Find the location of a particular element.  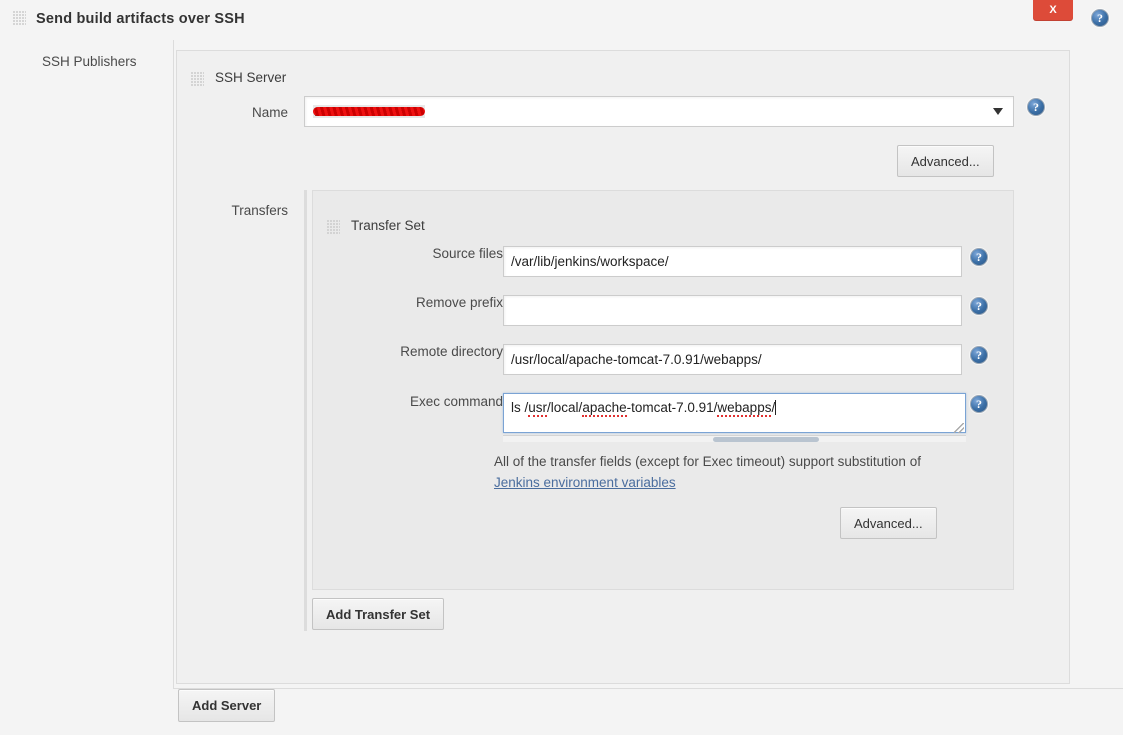

redaction-mark is located at coordinates (369, 111).